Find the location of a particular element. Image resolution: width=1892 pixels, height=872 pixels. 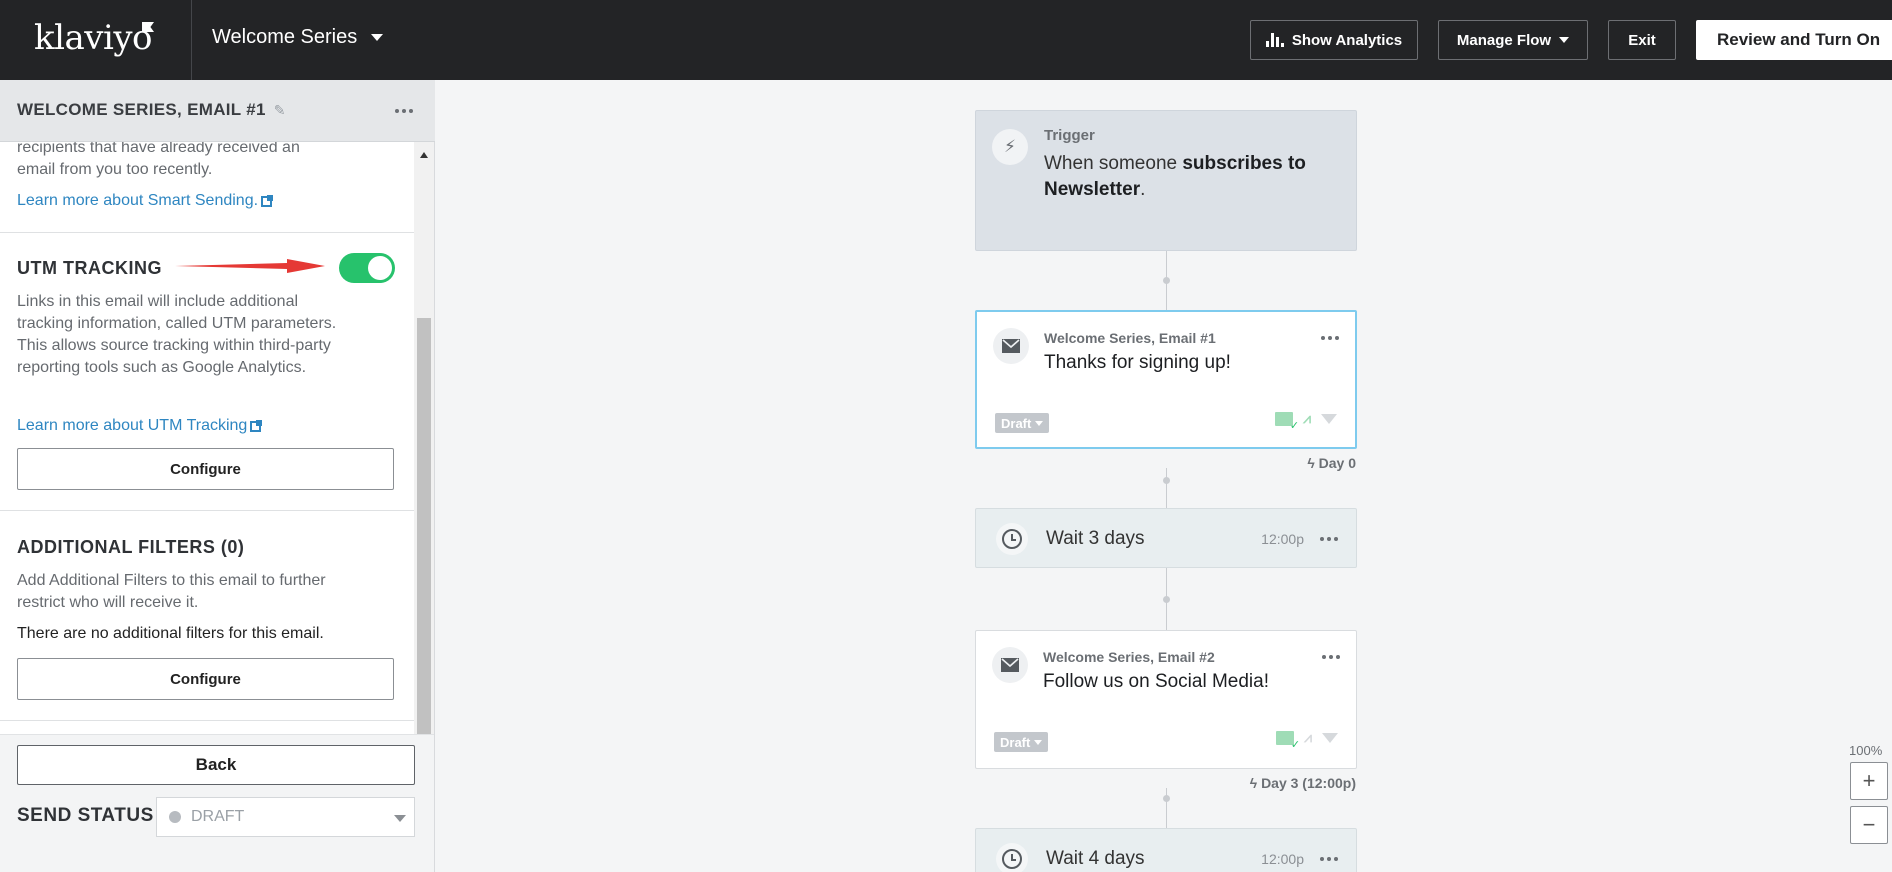

review-label: Review and Turn On is located at coordinates (1799, 39).